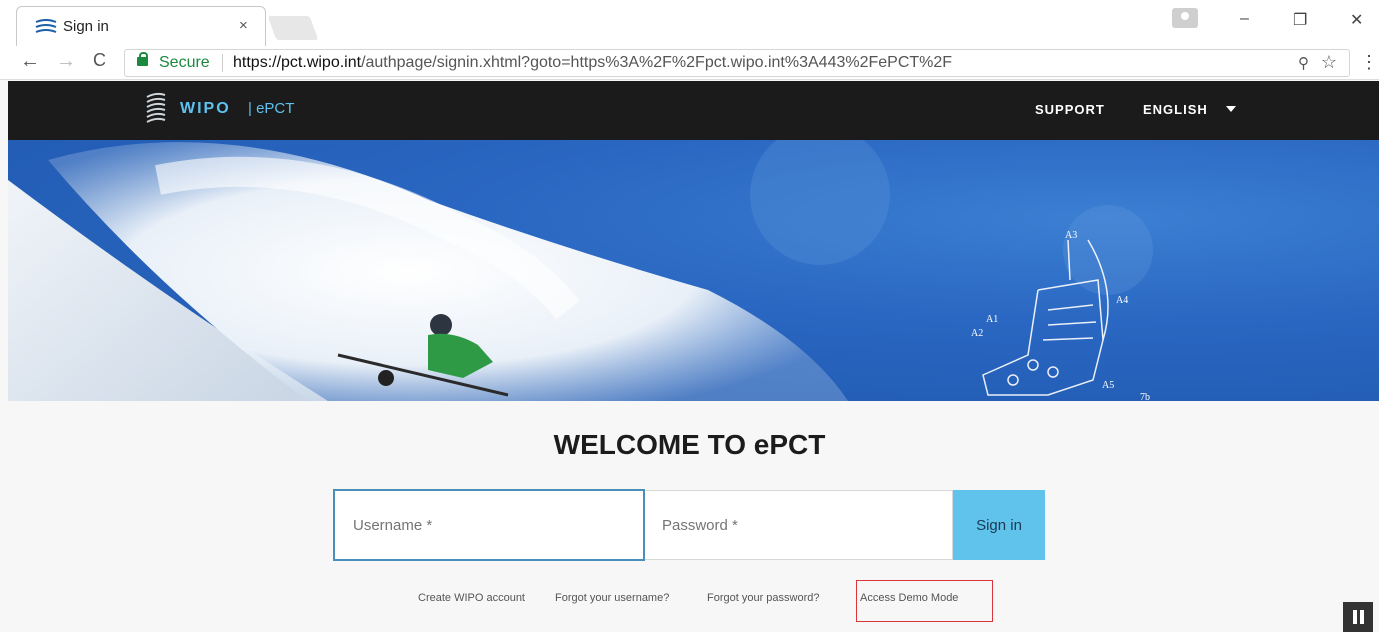 This screenshot has height=632, width=1379. I want to click on forgot-password-link: Forgot your password?, so click(763, 598).